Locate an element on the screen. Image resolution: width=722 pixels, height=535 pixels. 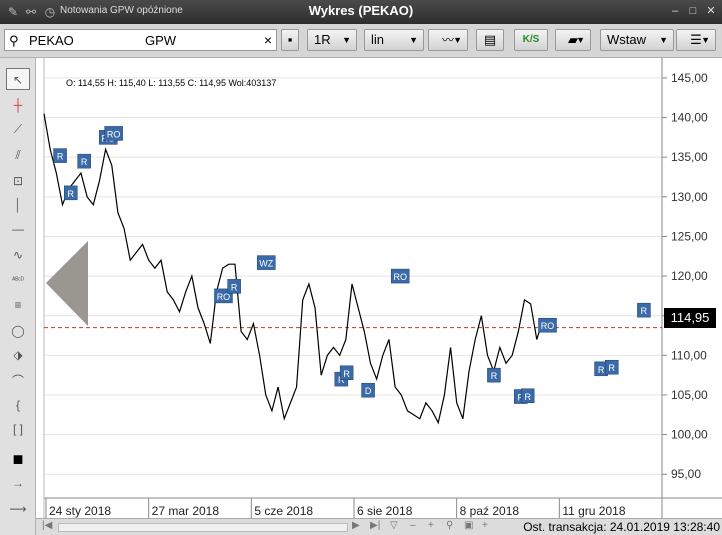
color-picker-icon: ■ is located at coordinates (18, 459).